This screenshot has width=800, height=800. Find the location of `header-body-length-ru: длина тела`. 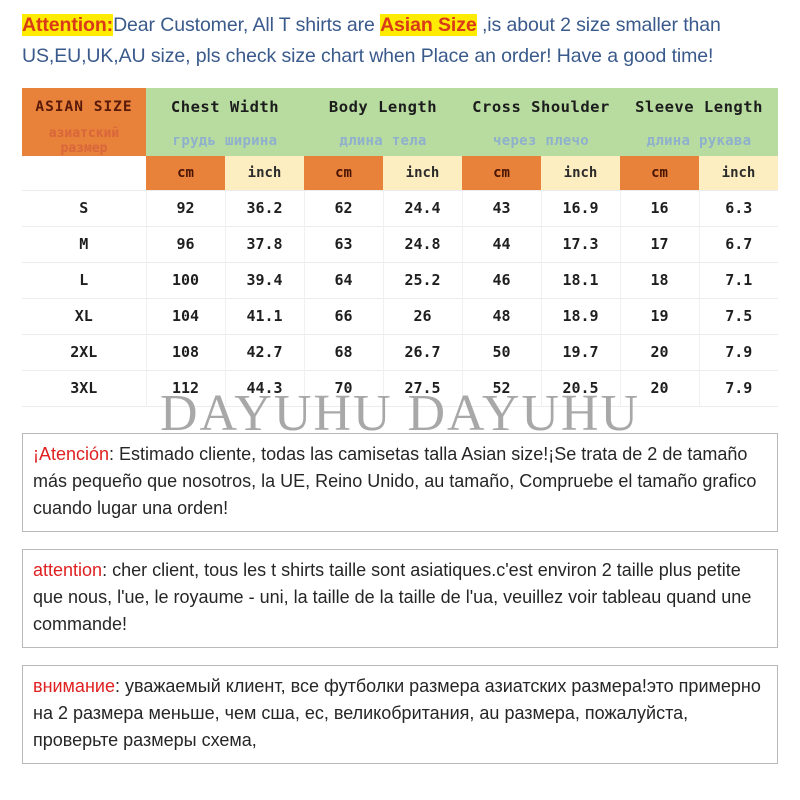

header-body-length-ru: длина тела is located at coordinates (383, 140).